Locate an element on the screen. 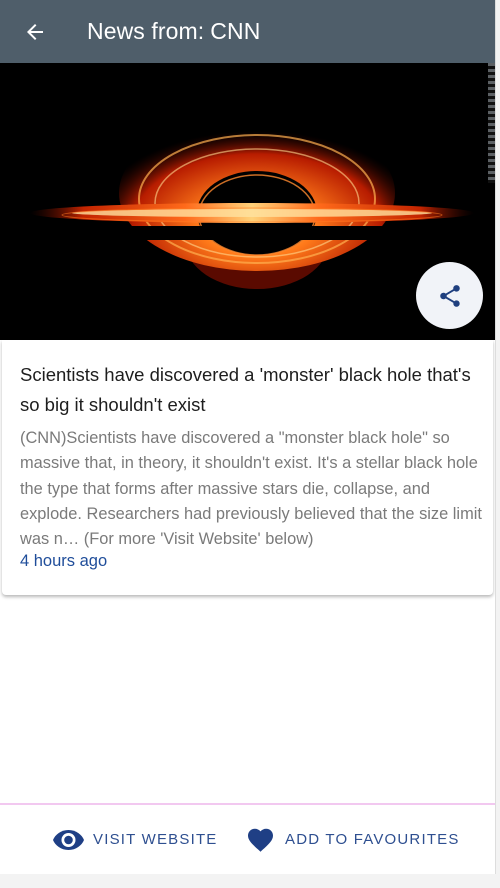 The image size is (500, 888). visit-website-label: VISIT WEBSITE is located at coordinates (155, 839).